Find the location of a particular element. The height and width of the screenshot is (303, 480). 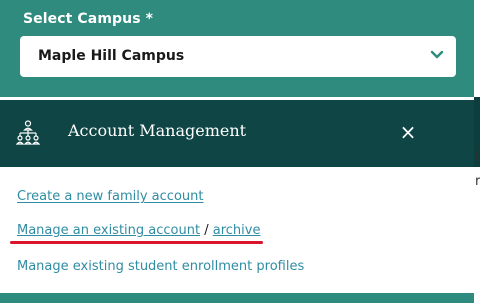

background-page-strip: l r is located at coordinates (477, 151).